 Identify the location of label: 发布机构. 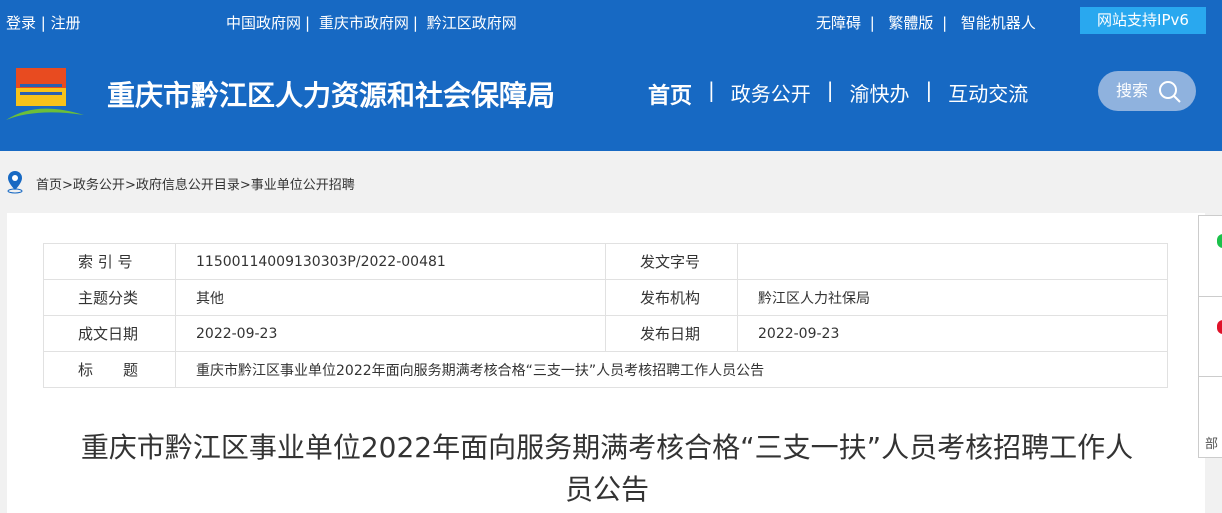
(671, 297).